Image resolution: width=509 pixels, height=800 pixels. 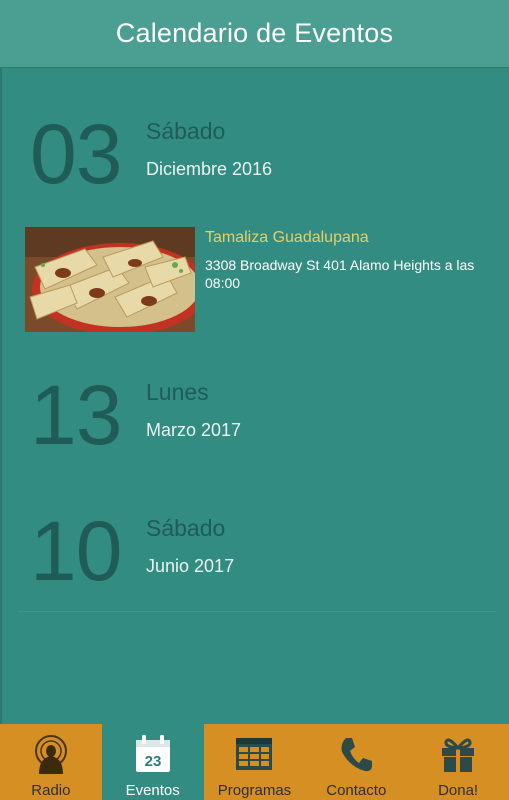 What do you see at coordinates (194, 430) in the screenshot?
I see `month-year-label: Marzo 2017` at bounding box center [194, 430].